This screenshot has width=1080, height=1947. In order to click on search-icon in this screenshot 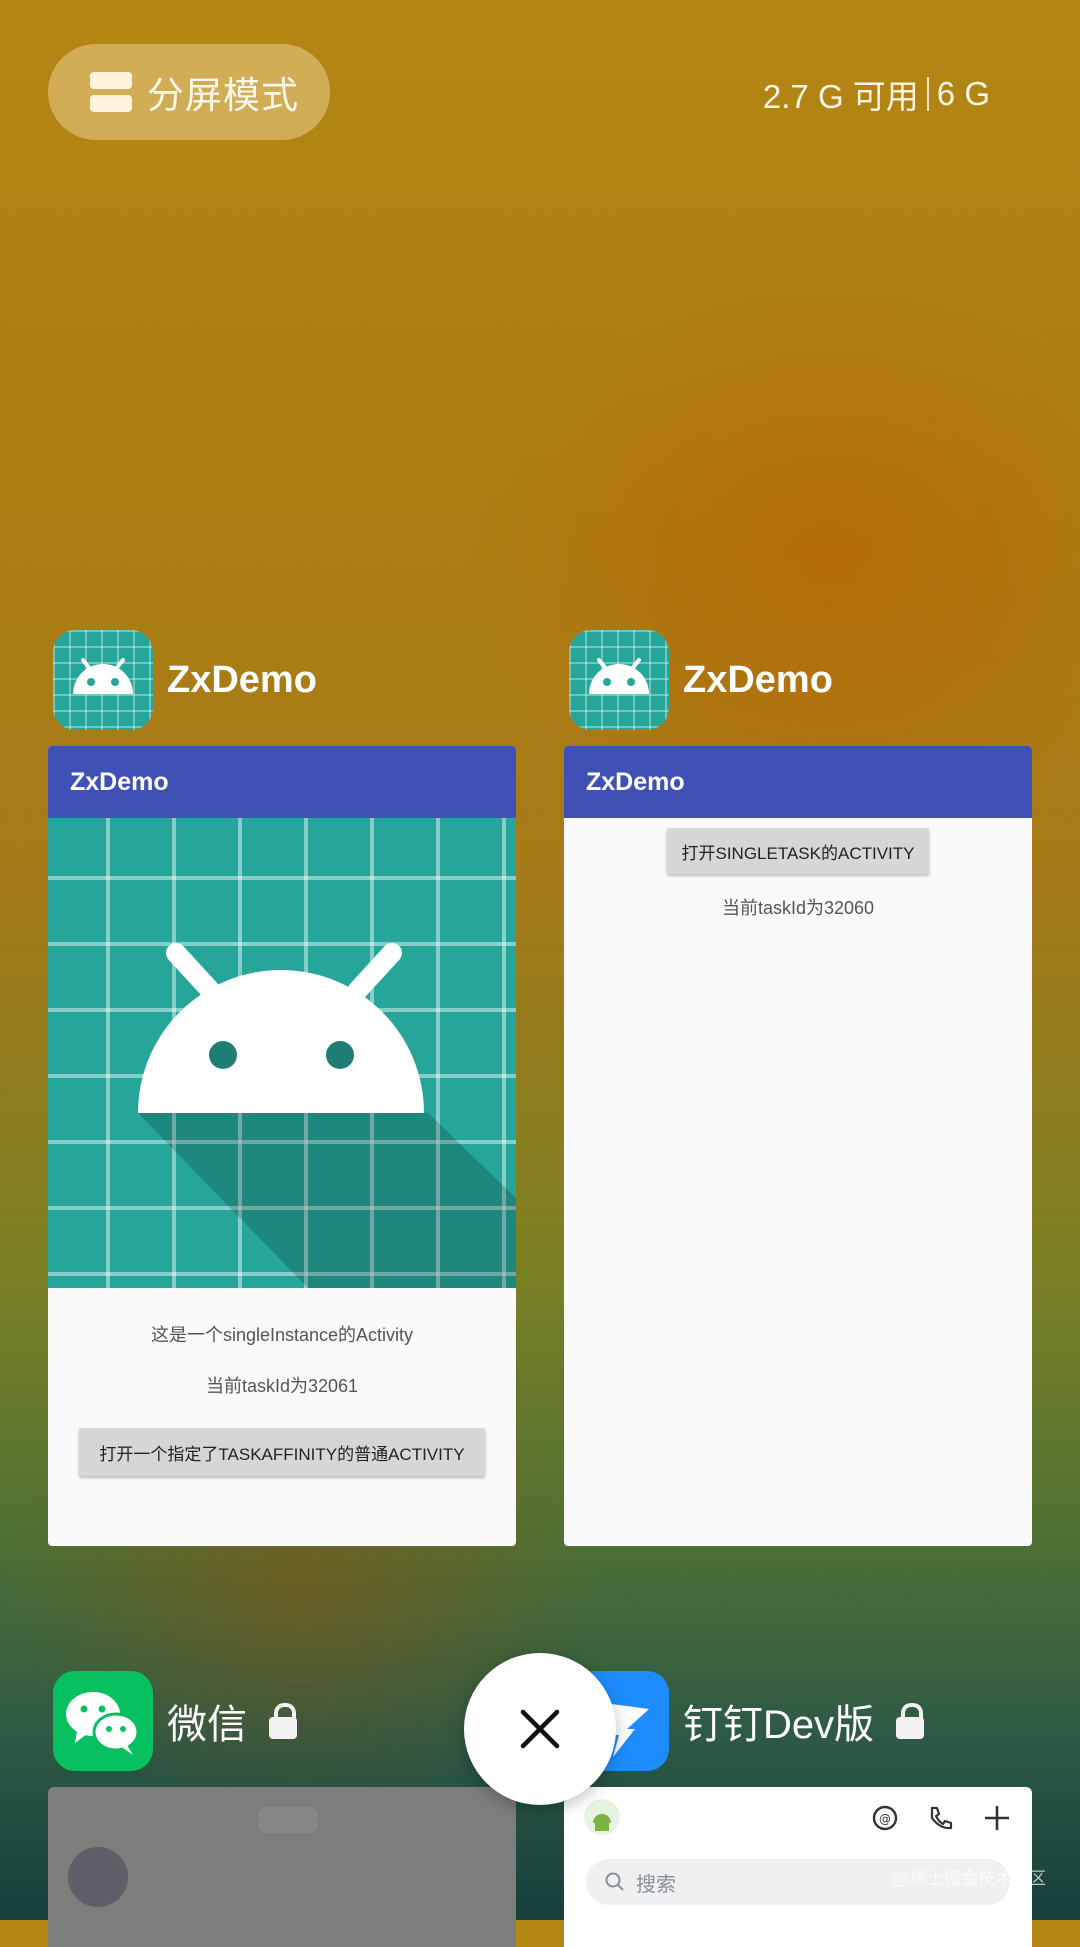, I will do `click(614, 1881)`.